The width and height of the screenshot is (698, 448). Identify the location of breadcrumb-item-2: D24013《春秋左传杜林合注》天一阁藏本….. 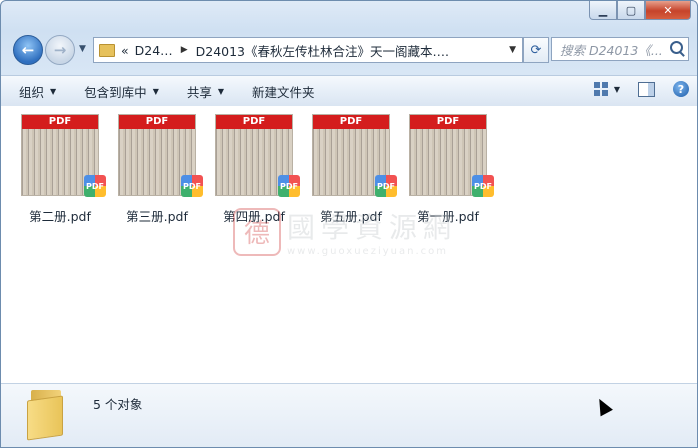
(322, 50).